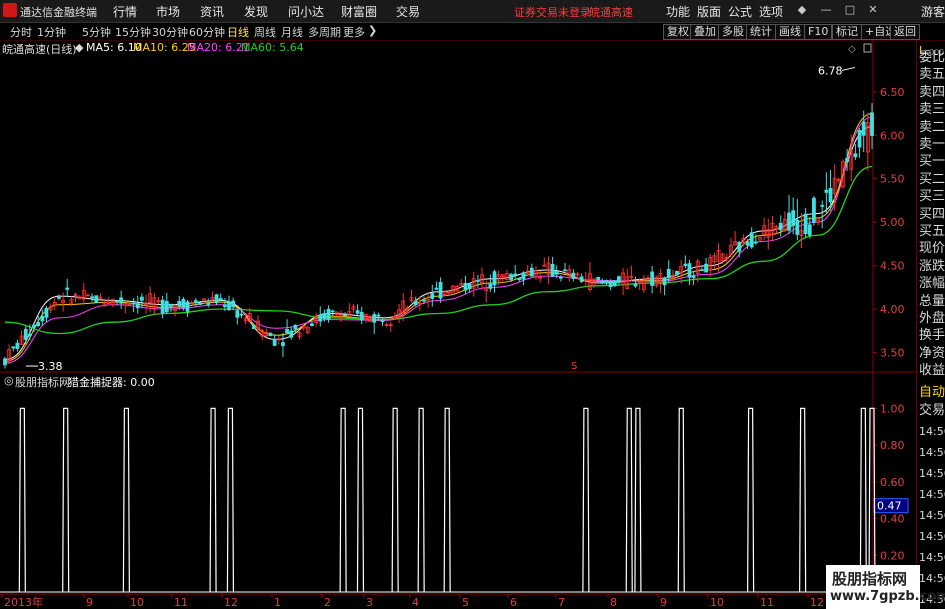  I want to click on ind-label-4: 0.20, so click(892, 555).